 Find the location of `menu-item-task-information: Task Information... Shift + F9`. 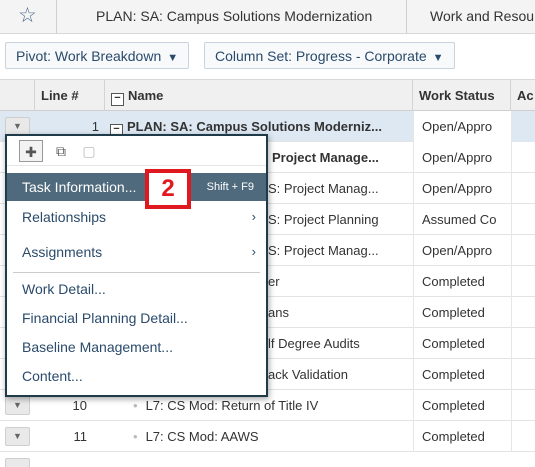

menu-item-task-information: Task Information... Shift + F9 is located at coordinates (136, 187).